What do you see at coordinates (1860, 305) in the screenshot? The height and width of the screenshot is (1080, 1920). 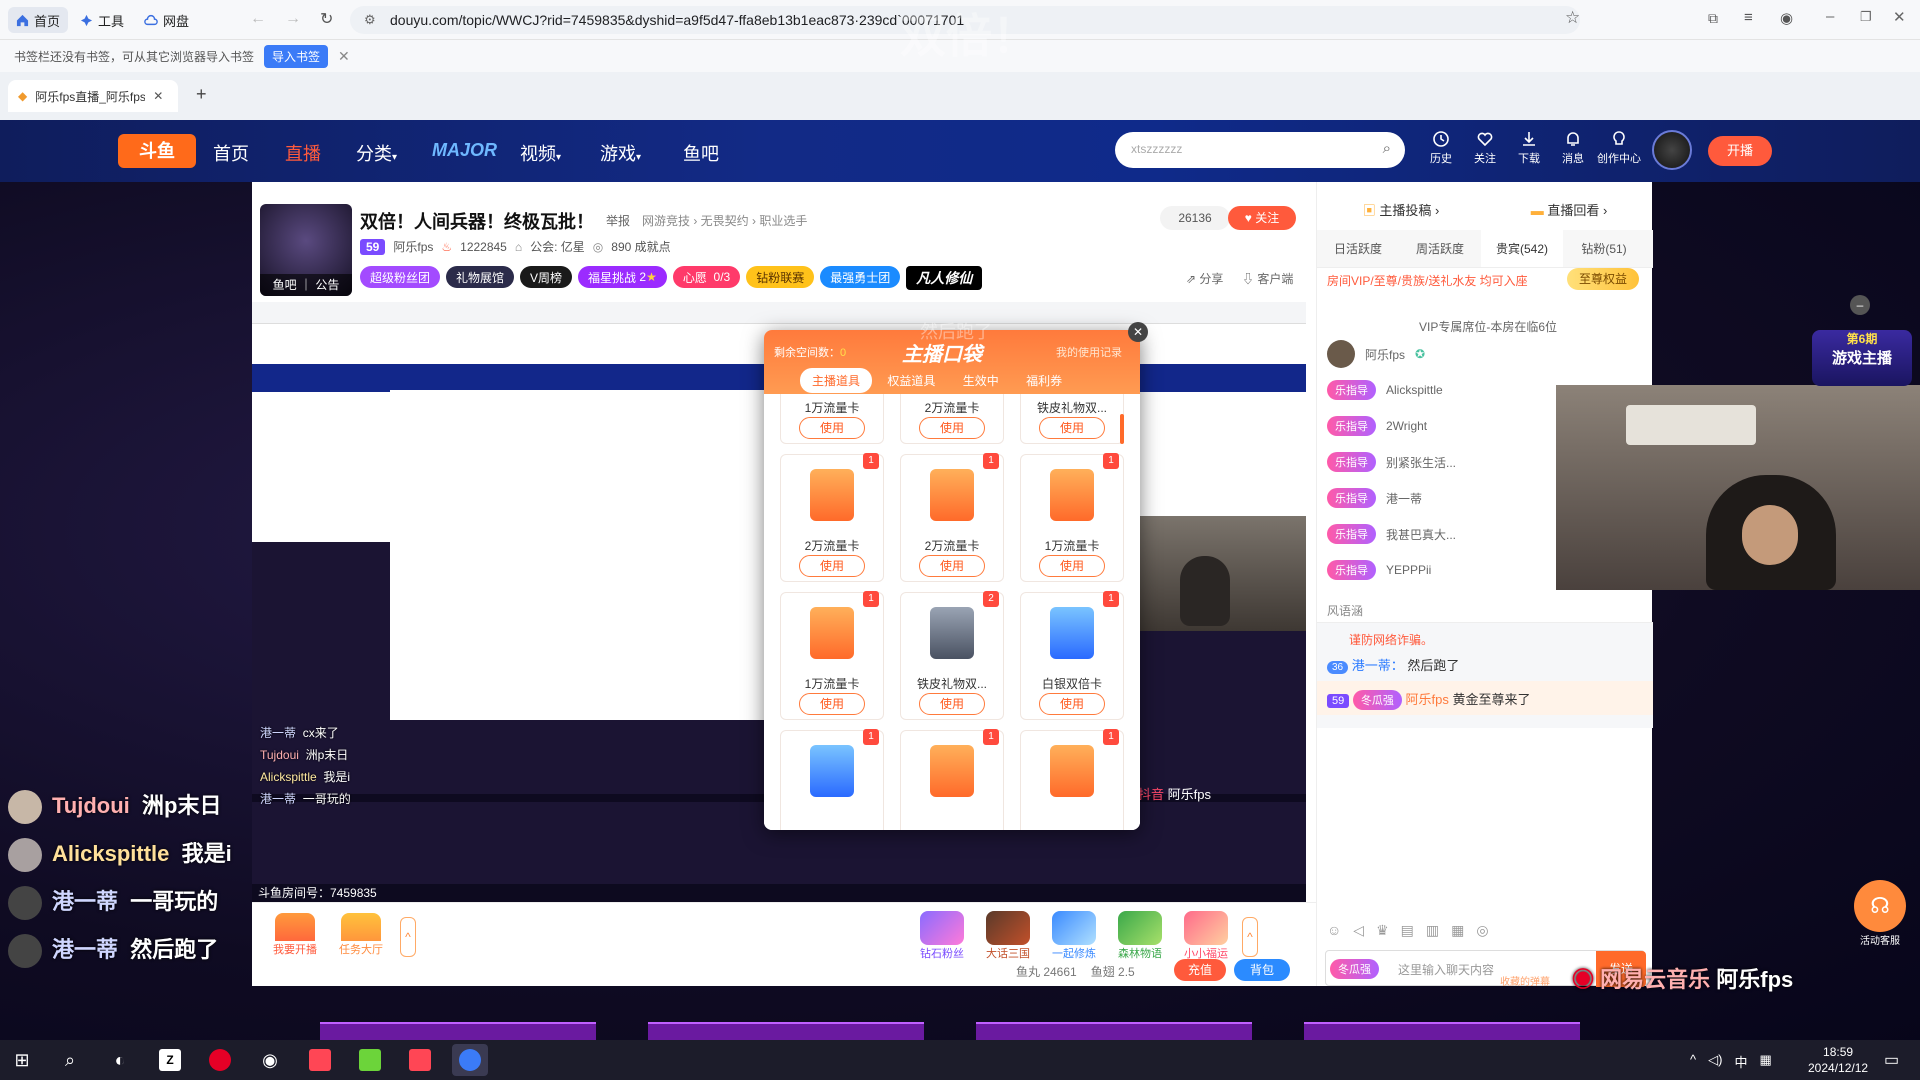 I see `collapse-icon: –` at bounding box center [1860, 305].